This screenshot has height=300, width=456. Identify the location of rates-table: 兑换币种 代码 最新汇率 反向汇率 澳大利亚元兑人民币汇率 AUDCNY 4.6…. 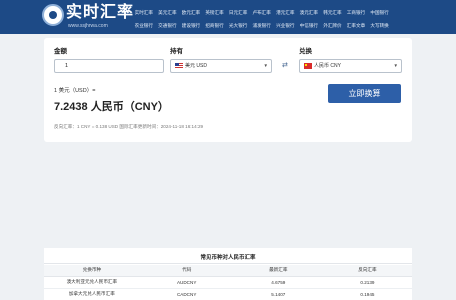
(228, 282).